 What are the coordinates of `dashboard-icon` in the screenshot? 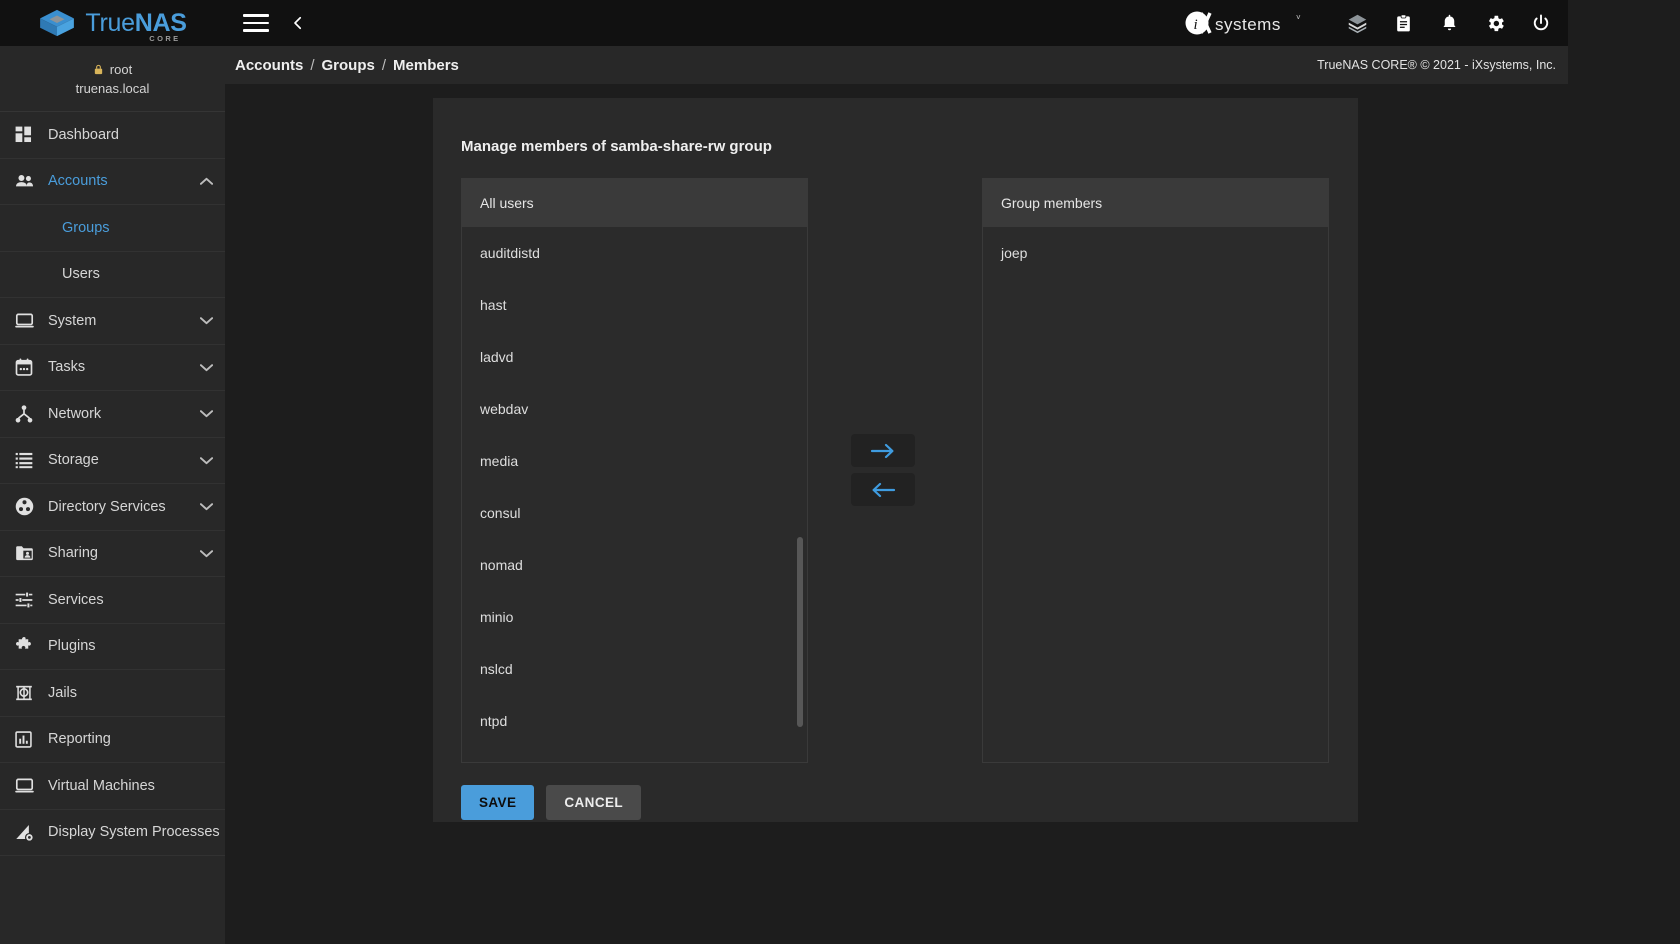 It's located at (31, 134).